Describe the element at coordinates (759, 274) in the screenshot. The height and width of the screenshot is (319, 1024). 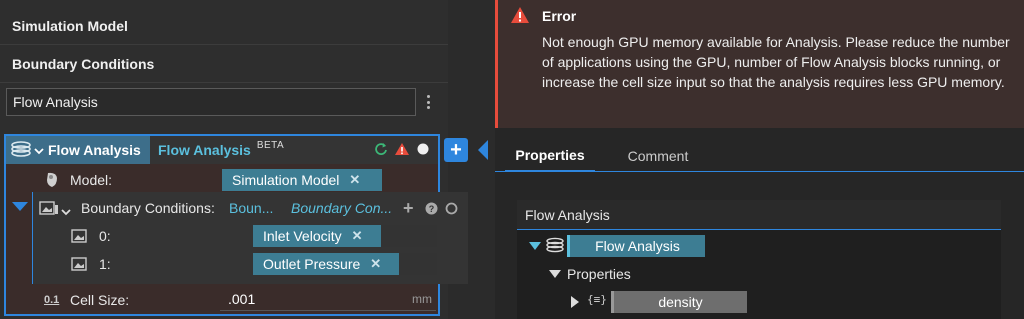
I see `tree-row-properties: Properties` at that location.